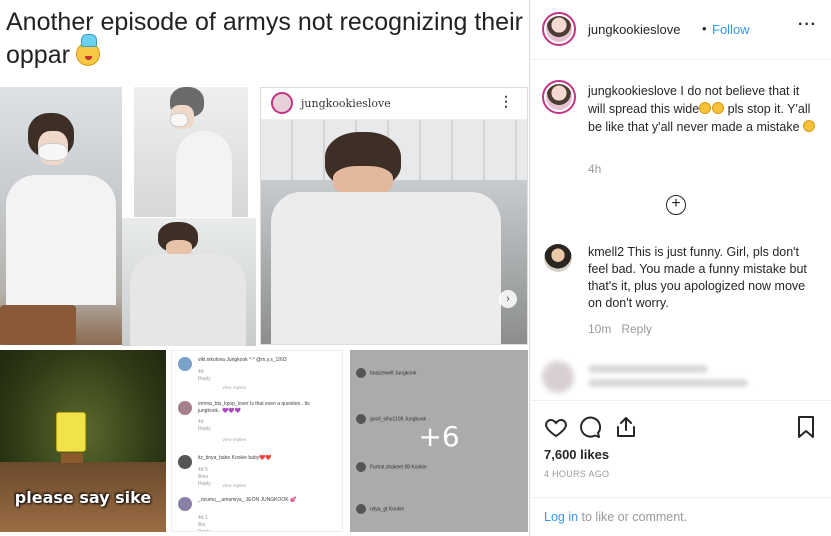  I want to click on comment-time: 10m, so click(599, 329).